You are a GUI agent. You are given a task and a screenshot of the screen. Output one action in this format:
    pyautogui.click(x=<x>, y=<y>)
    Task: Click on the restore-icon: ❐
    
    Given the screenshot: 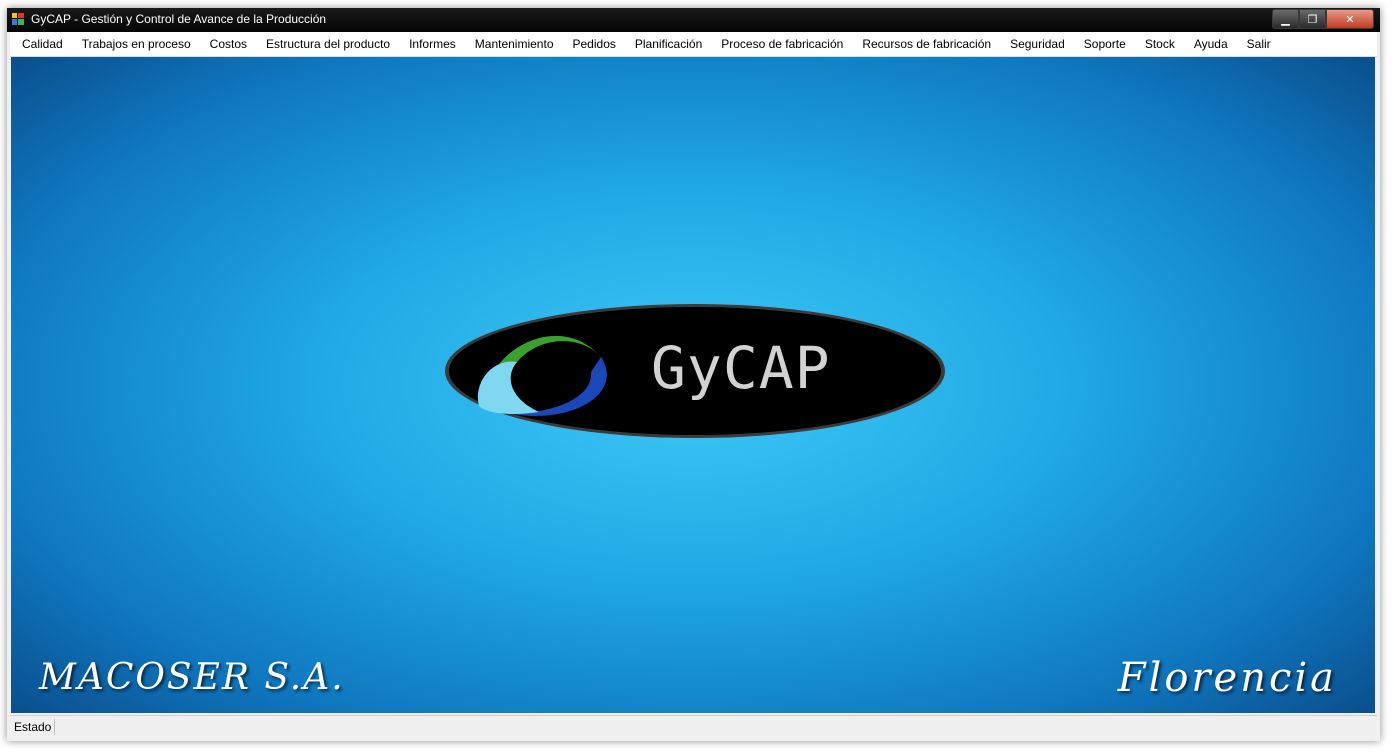 What is the action you would take?
    pyautogui.click(x=1312, y=19)
    